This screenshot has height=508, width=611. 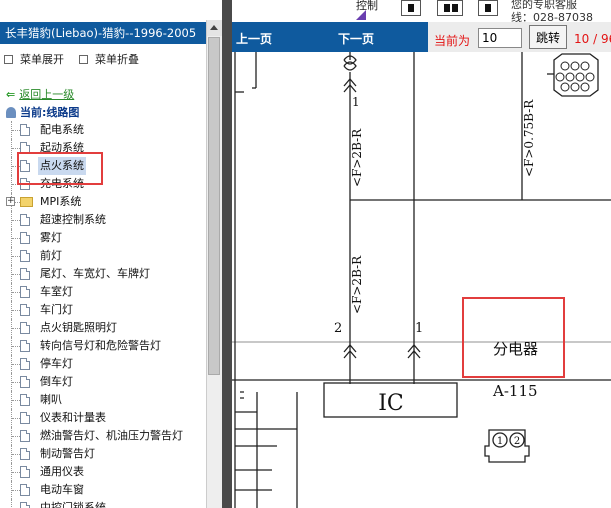 What do you see at coordinates (548, 37) in the screenshot?
I see `jump-button: 跳转` at bounding box center [548, 37].